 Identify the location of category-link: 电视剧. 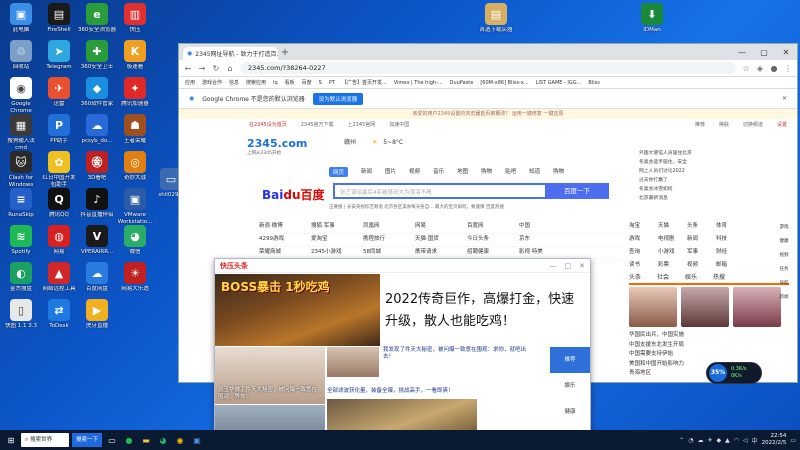
(672, 240).